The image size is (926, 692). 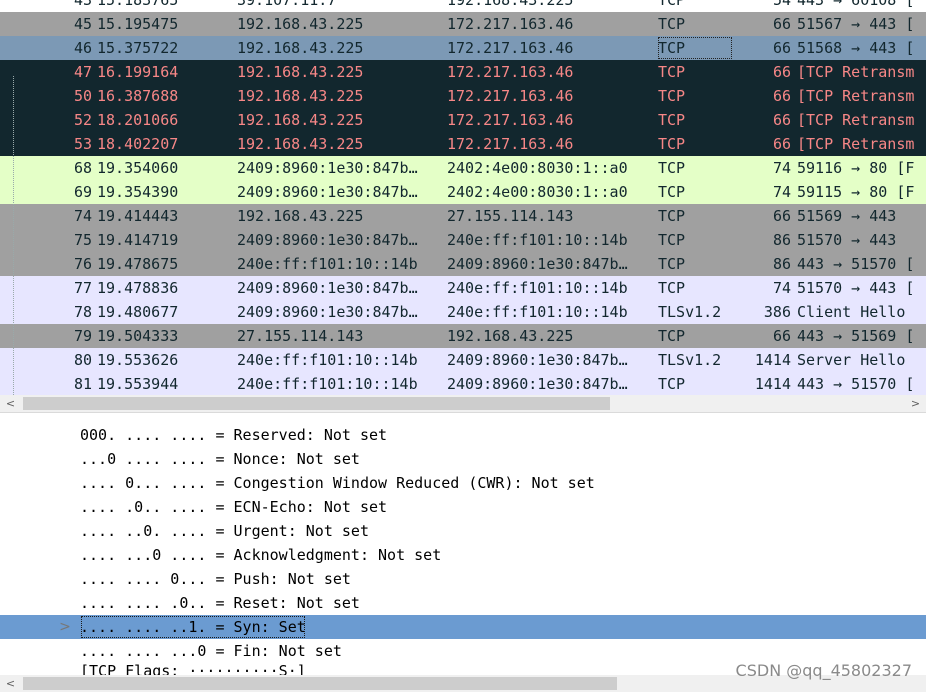 What do you see at coordinates (138, 96) in the screenshot?
I see `packet-time: 16.387688` at bounding box center [138, 96].